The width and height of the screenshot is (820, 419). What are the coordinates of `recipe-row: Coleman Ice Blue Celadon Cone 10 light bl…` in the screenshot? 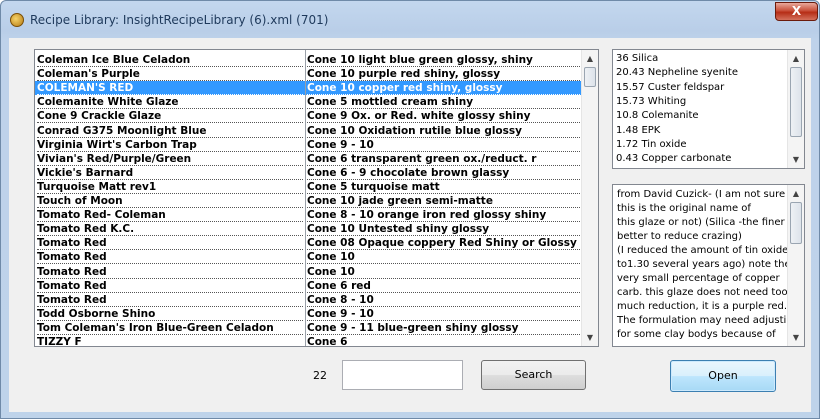 It's located at (308, 60).